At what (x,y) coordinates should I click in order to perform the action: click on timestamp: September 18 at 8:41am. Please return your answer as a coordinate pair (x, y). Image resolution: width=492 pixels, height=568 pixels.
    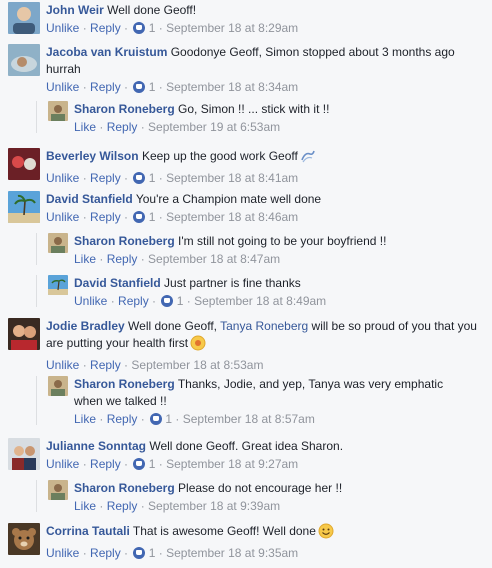
    Looking at the image, I should click on (232, 178).